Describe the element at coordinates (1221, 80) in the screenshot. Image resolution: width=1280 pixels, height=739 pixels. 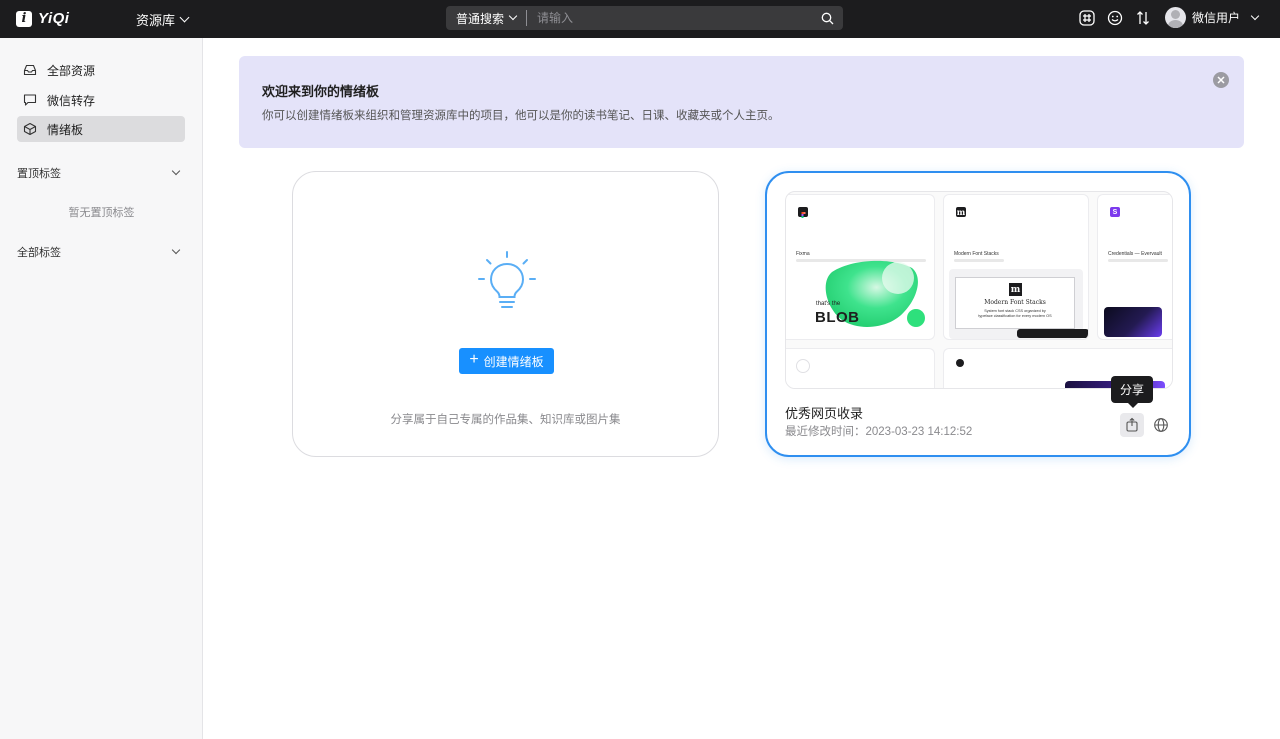
I see `close-icon` at that location.